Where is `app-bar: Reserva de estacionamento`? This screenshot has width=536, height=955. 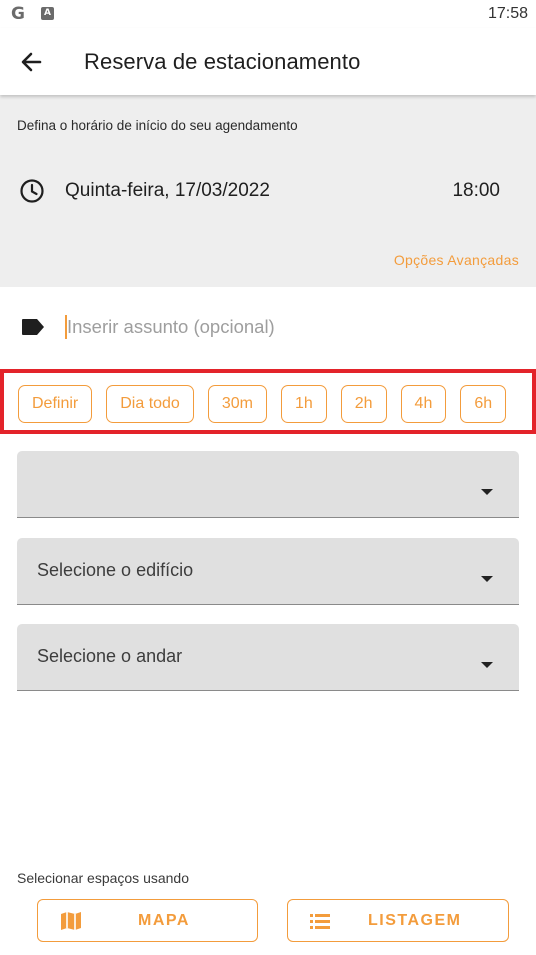
app-bar: Reserva de estacionamento is located at coordinates (268, 61).